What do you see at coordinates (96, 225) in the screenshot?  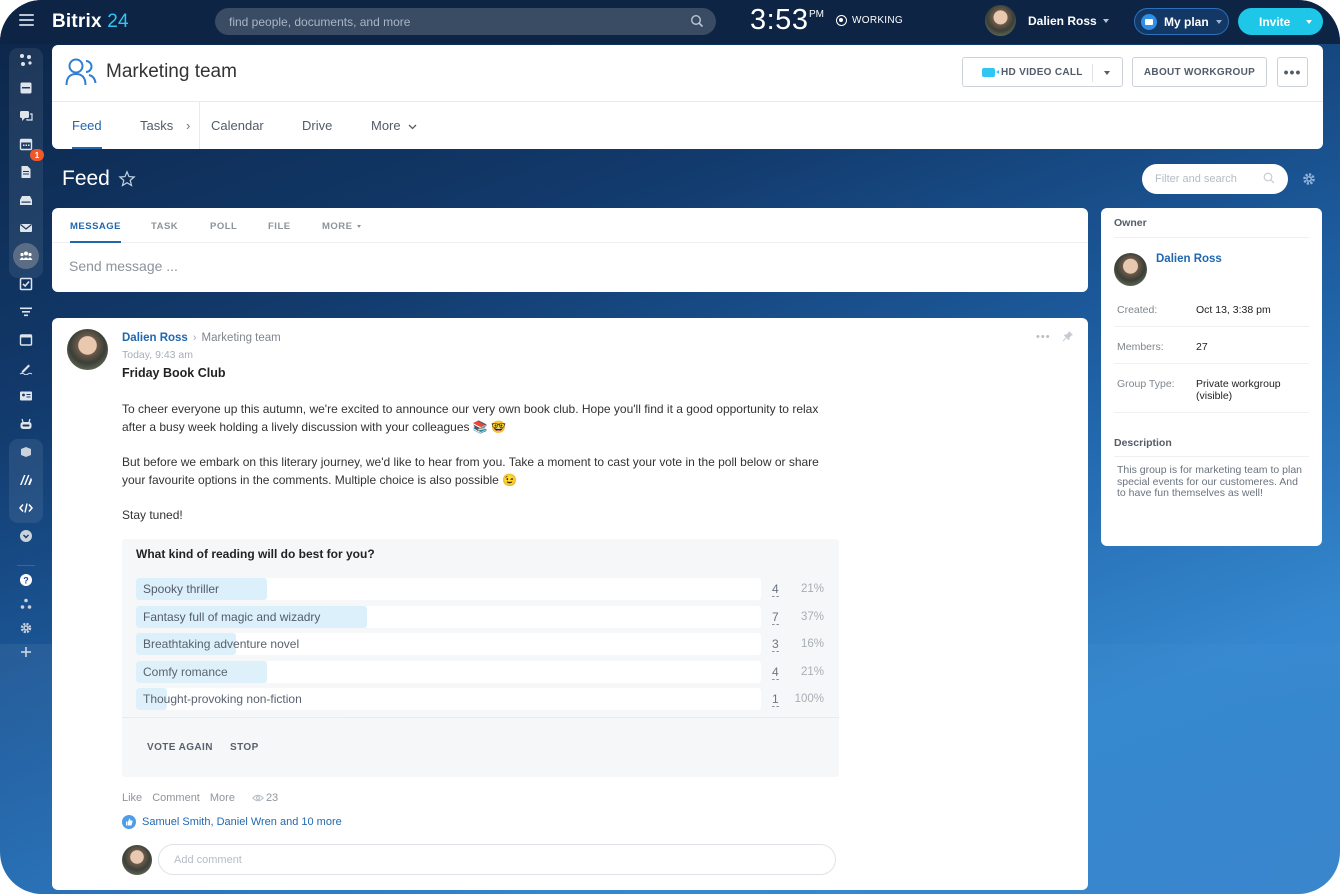 I see `composer-tab-message: MESSAGE` at bounding box center [96, 225].